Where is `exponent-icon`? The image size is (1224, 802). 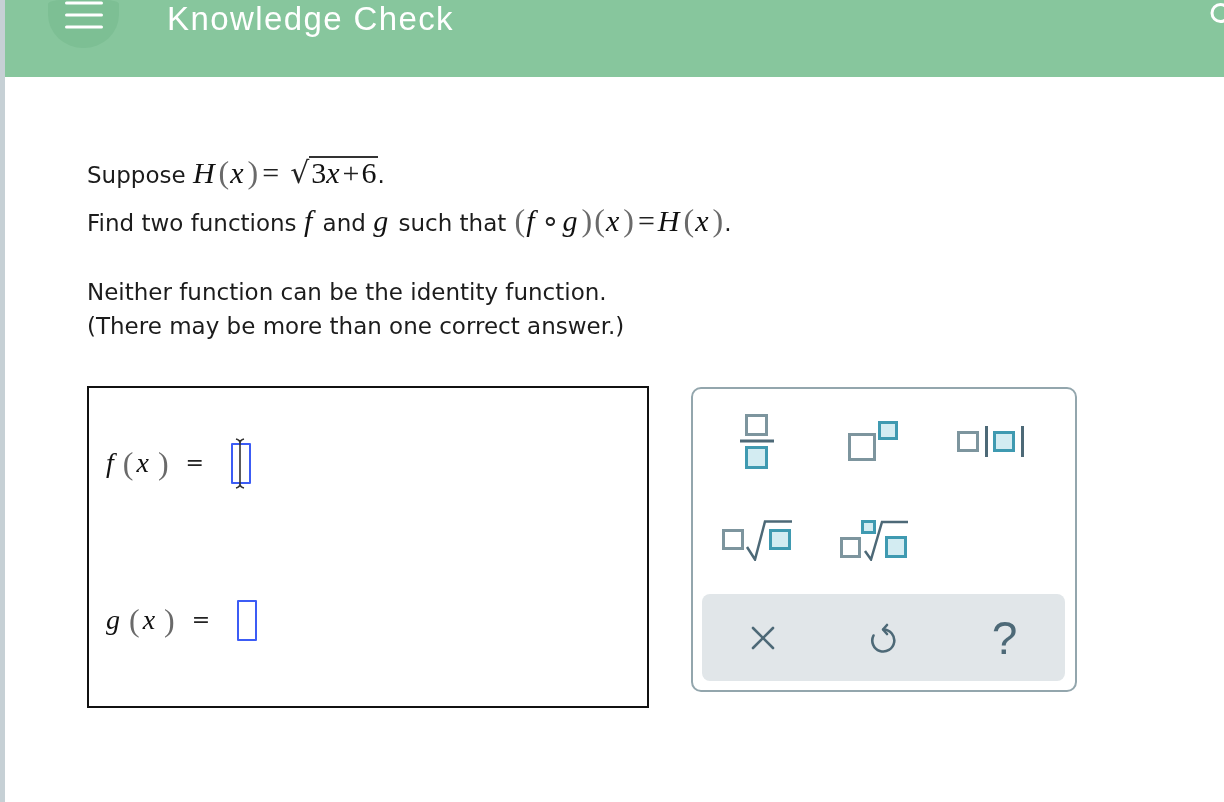
exponent-icon is located at coordinates (873, 441).